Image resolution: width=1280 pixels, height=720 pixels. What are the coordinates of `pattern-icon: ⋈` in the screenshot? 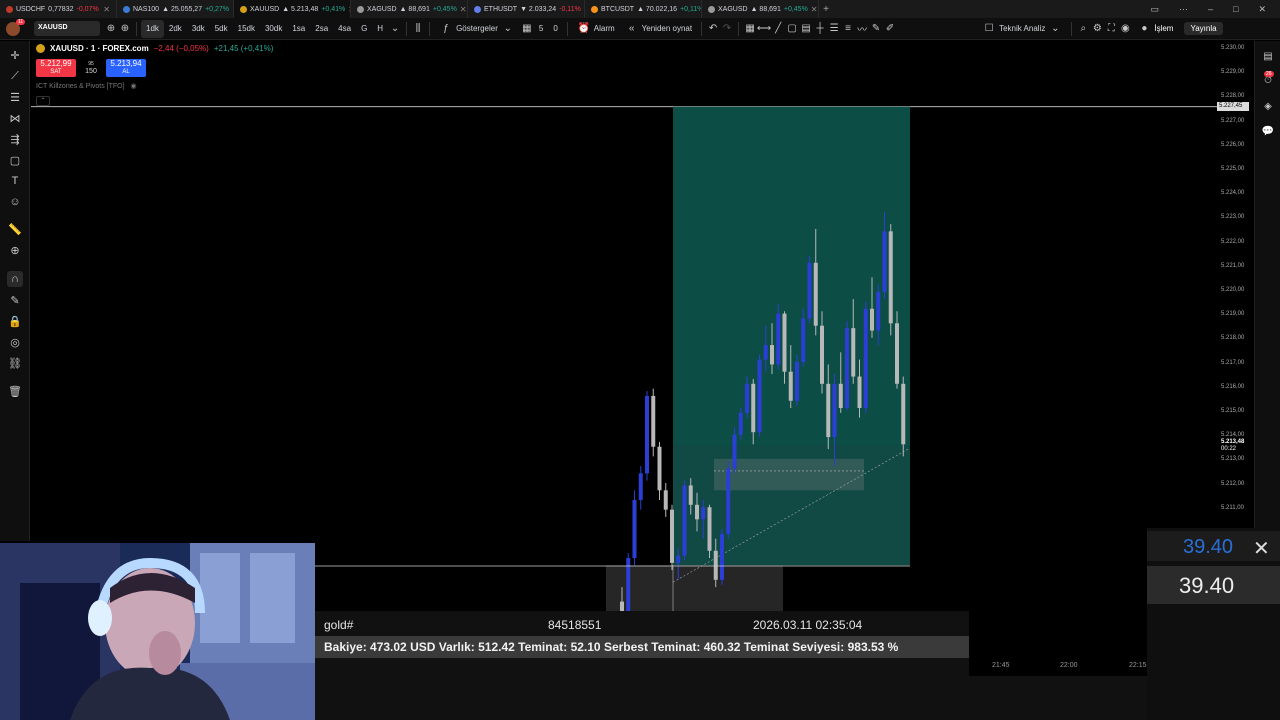 It's located at (15, 118).